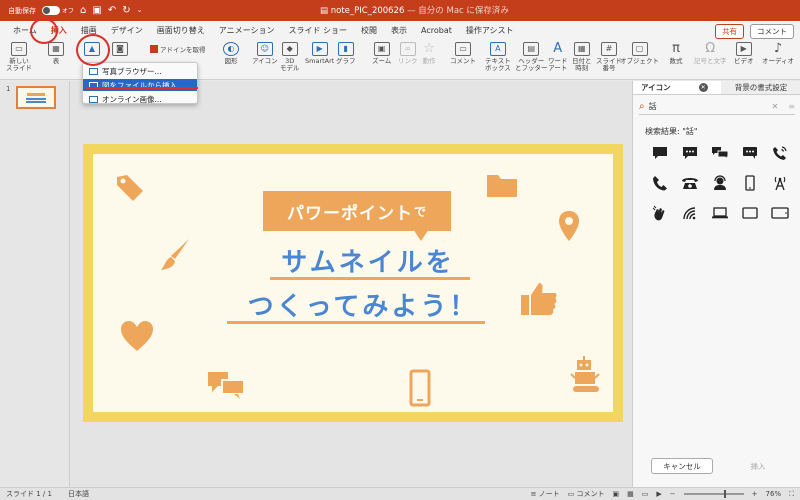 The width and height of the screenshot is (800, 500). I want to click on tab-acrobat: Acrobat, so click(436, 30).